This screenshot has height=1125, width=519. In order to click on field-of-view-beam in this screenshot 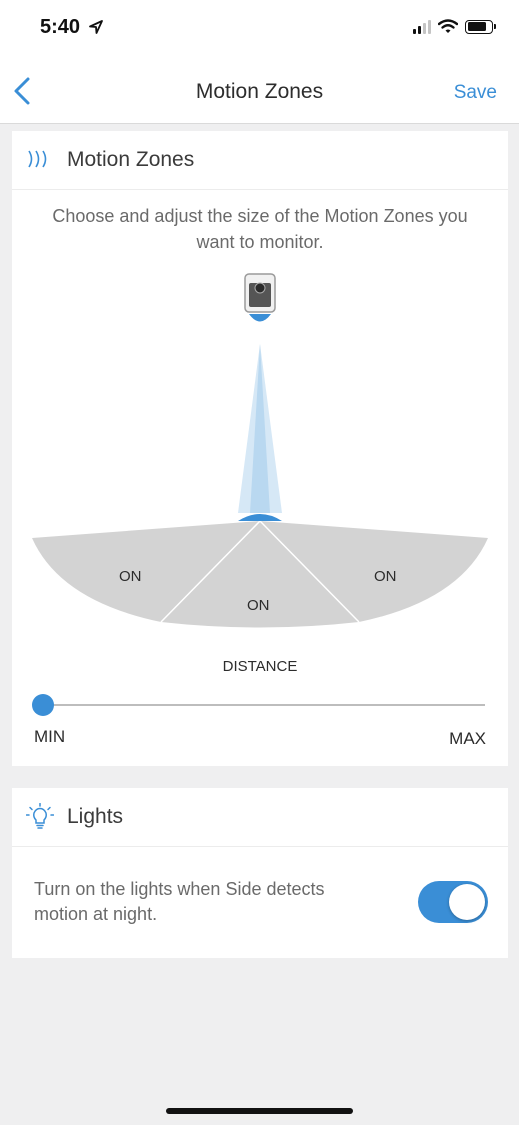, I will do `click(260, 428)`.